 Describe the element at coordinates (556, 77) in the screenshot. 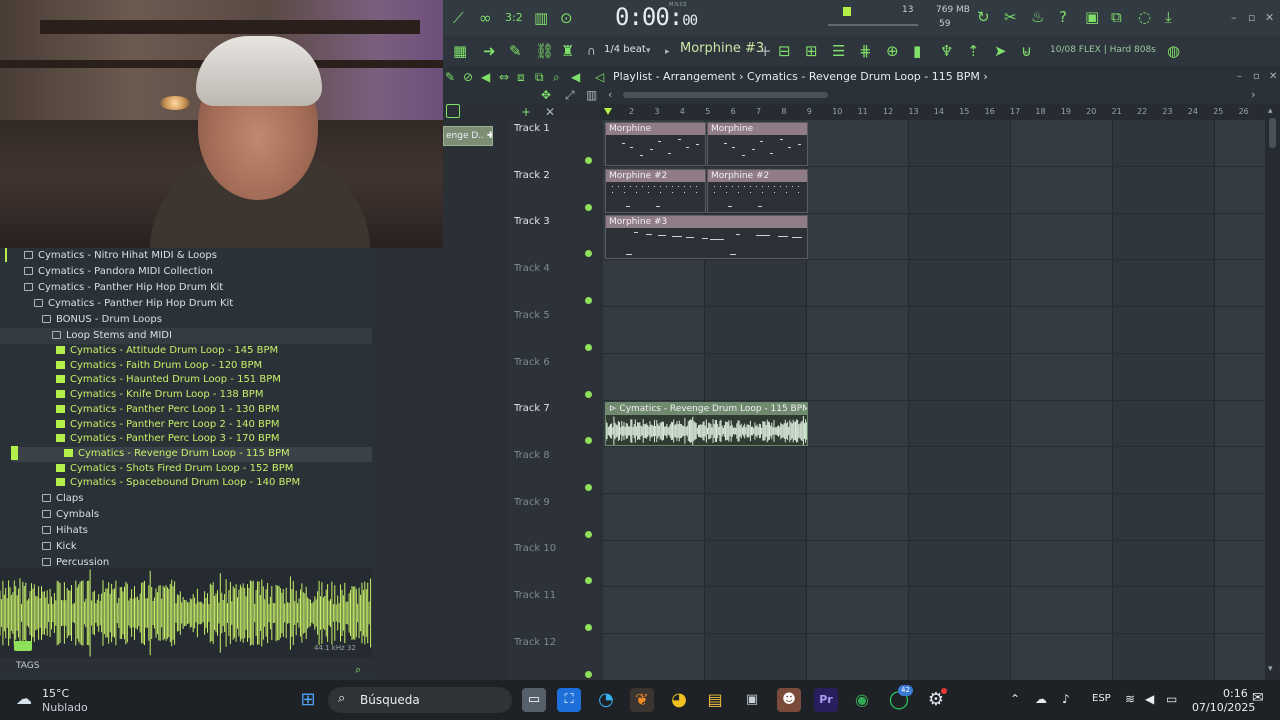

I see `zoom-tool-icon: ⌕` at that location.